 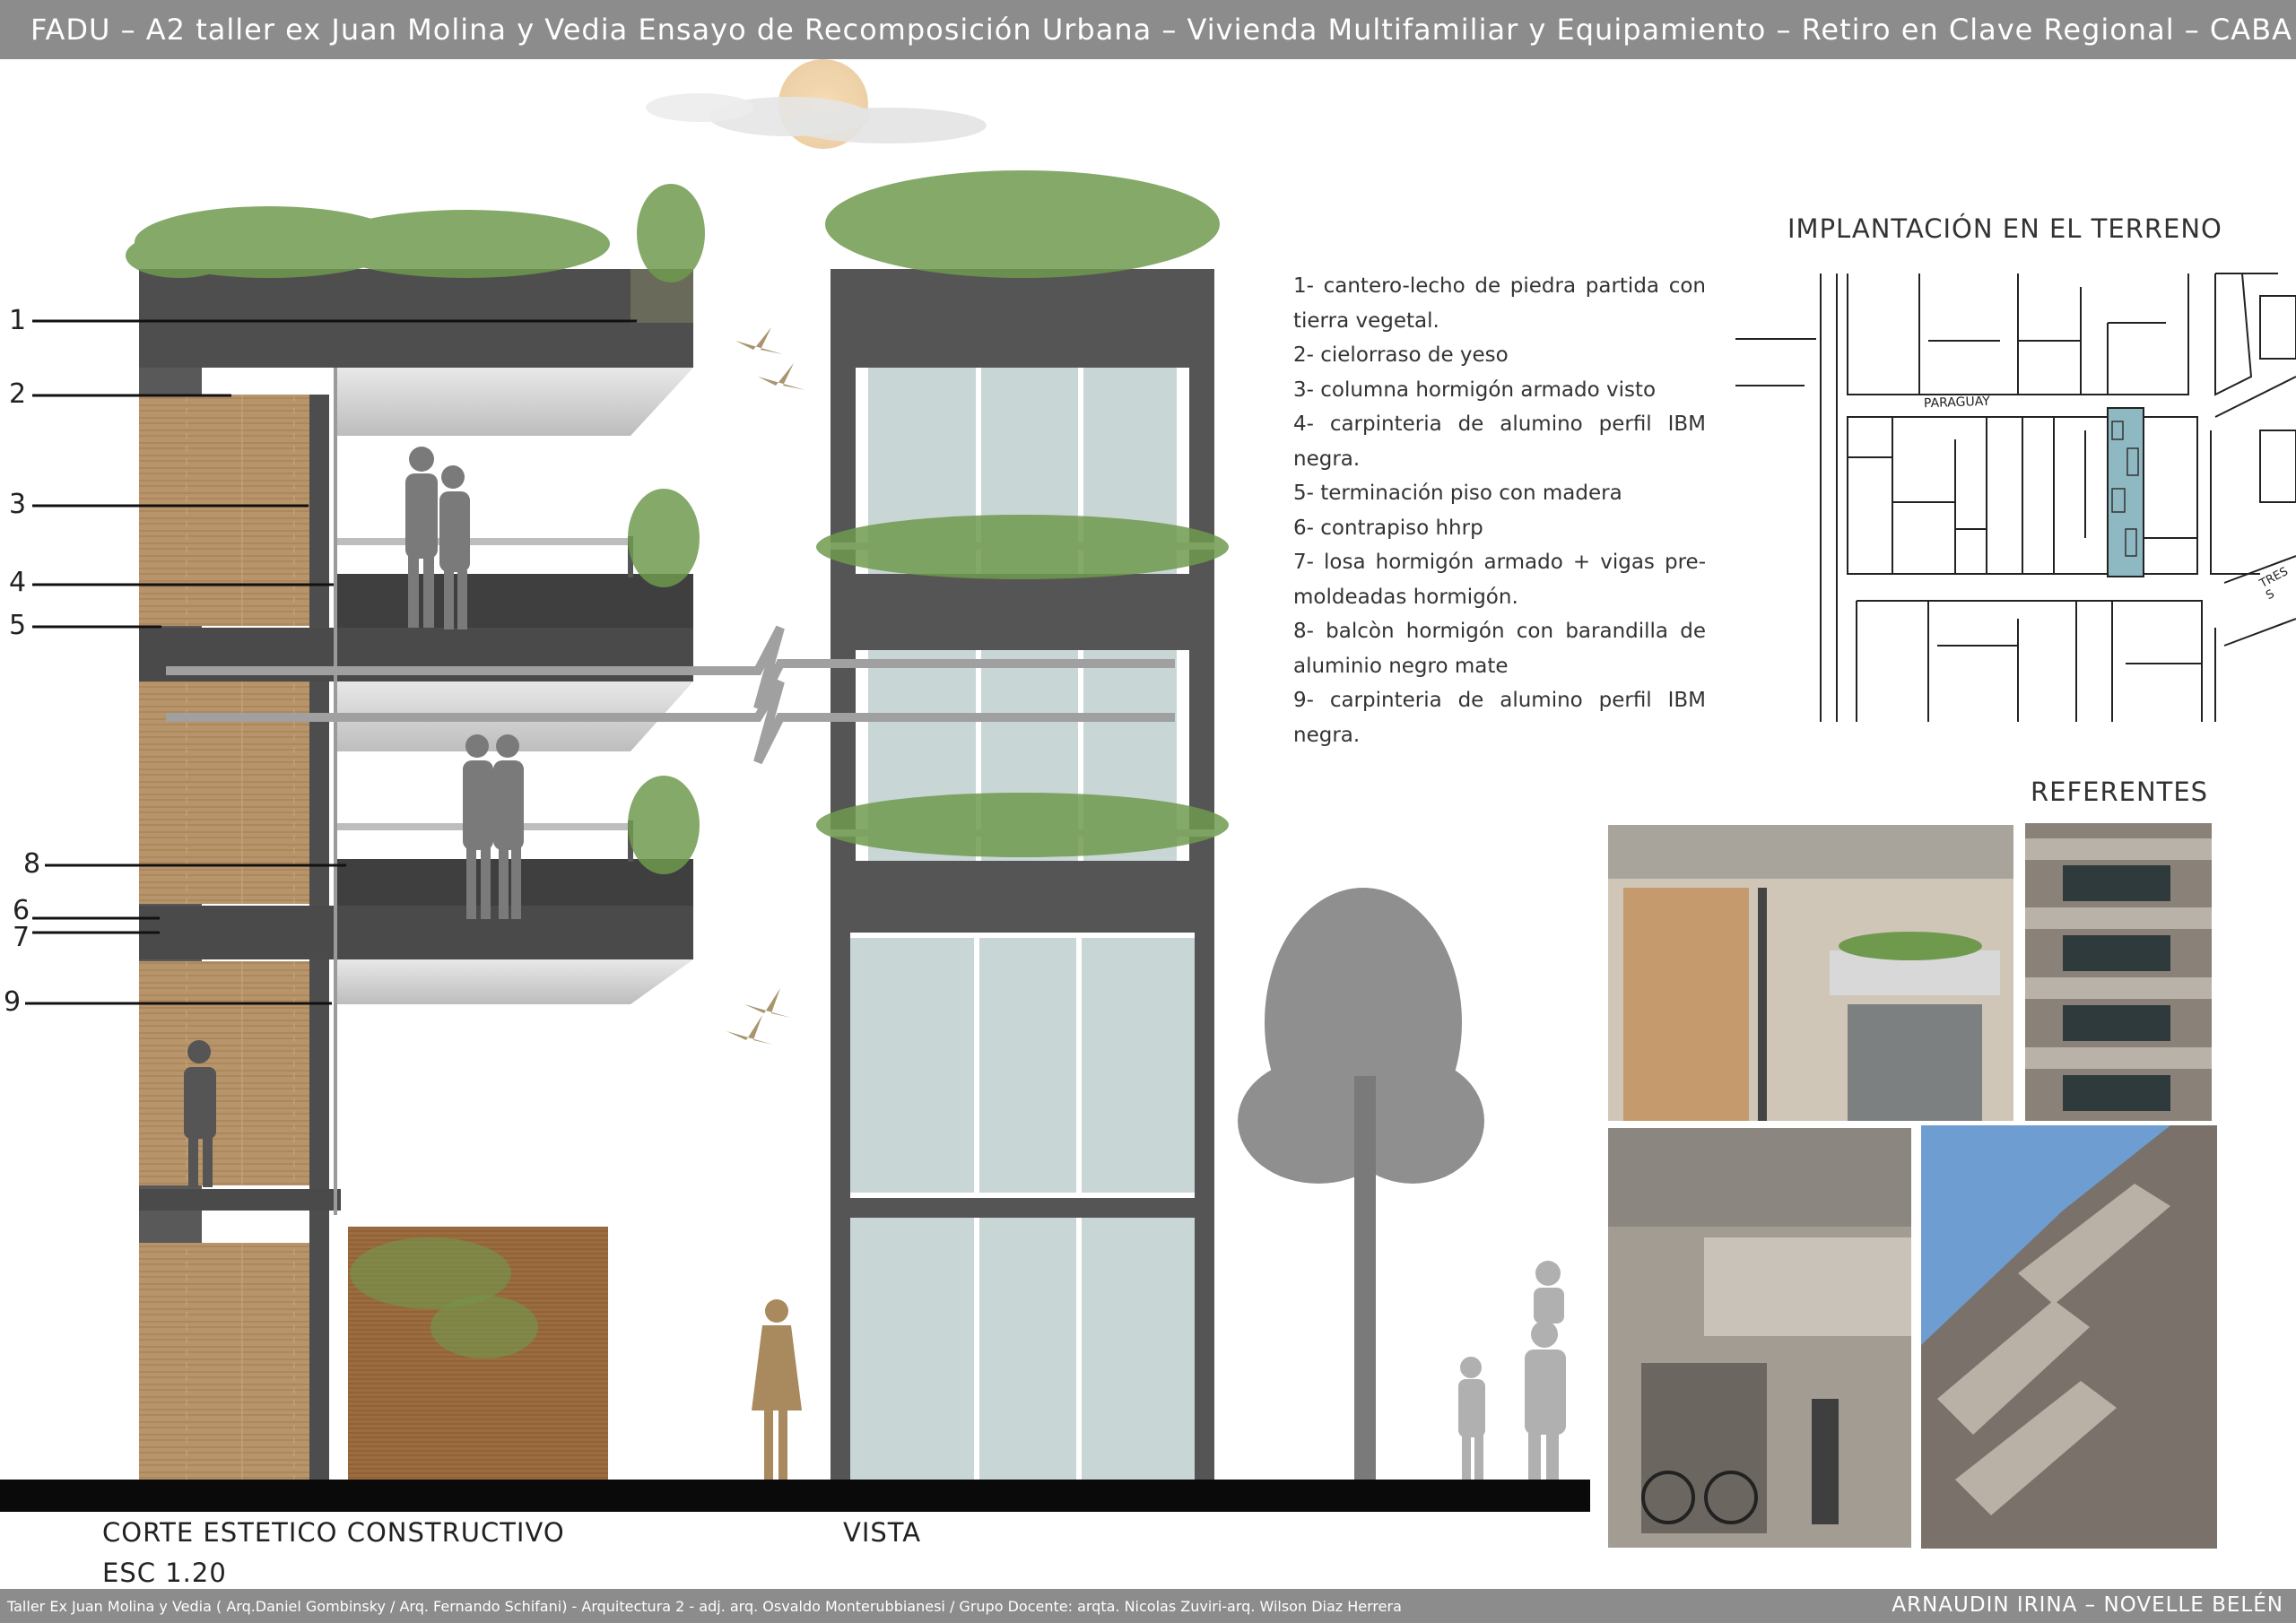 What do you see at coordinates (2120, 792) in the screenshot?
I see `references-title: REFERENTES` at bounding box center [2120, 792].